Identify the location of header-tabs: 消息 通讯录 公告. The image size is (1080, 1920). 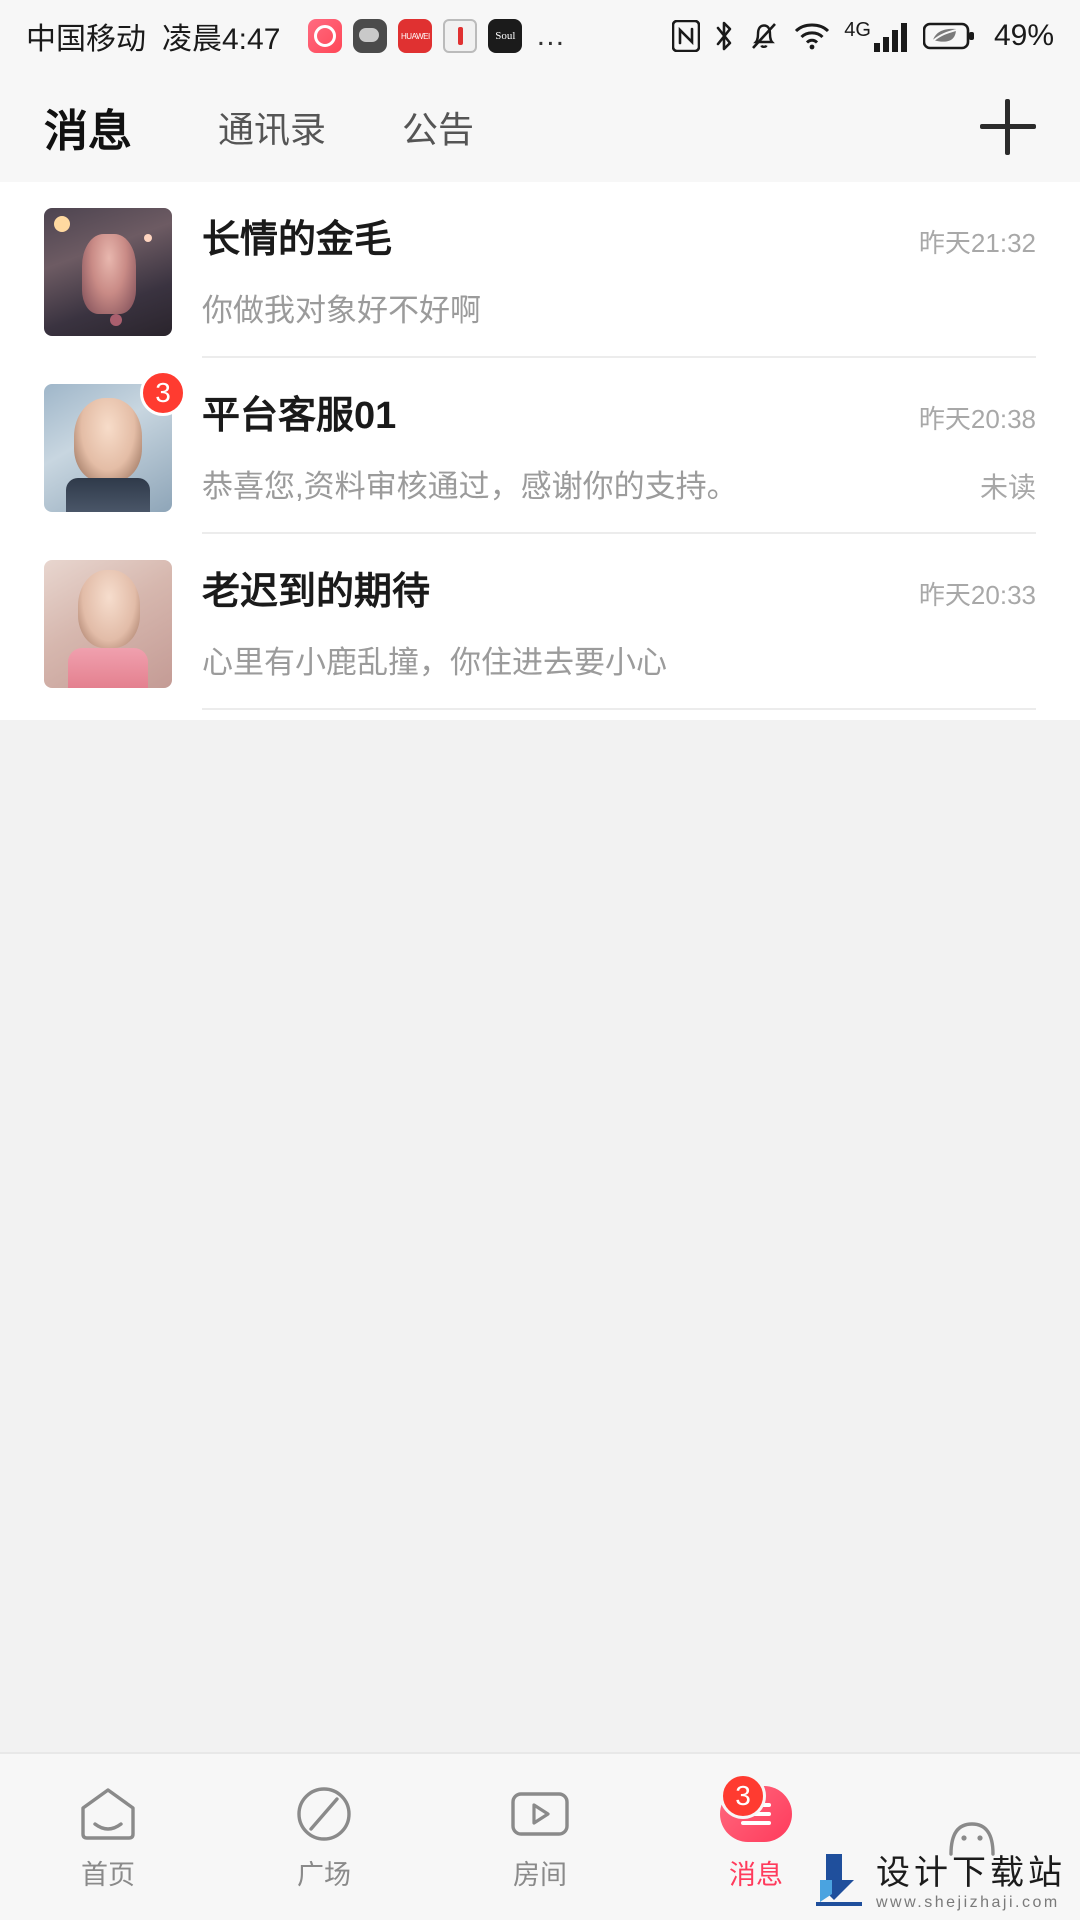
(540, 127).